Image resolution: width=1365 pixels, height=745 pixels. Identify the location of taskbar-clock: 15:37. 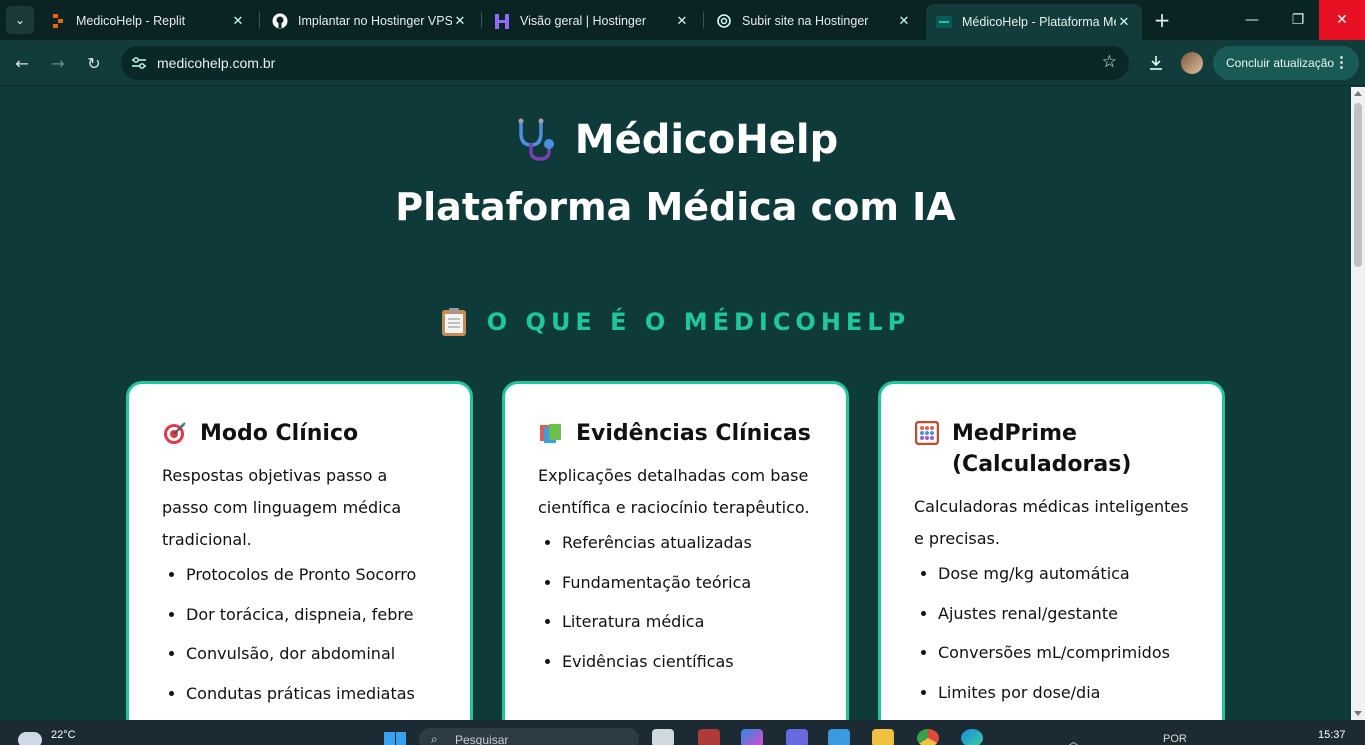
(1332, 735).